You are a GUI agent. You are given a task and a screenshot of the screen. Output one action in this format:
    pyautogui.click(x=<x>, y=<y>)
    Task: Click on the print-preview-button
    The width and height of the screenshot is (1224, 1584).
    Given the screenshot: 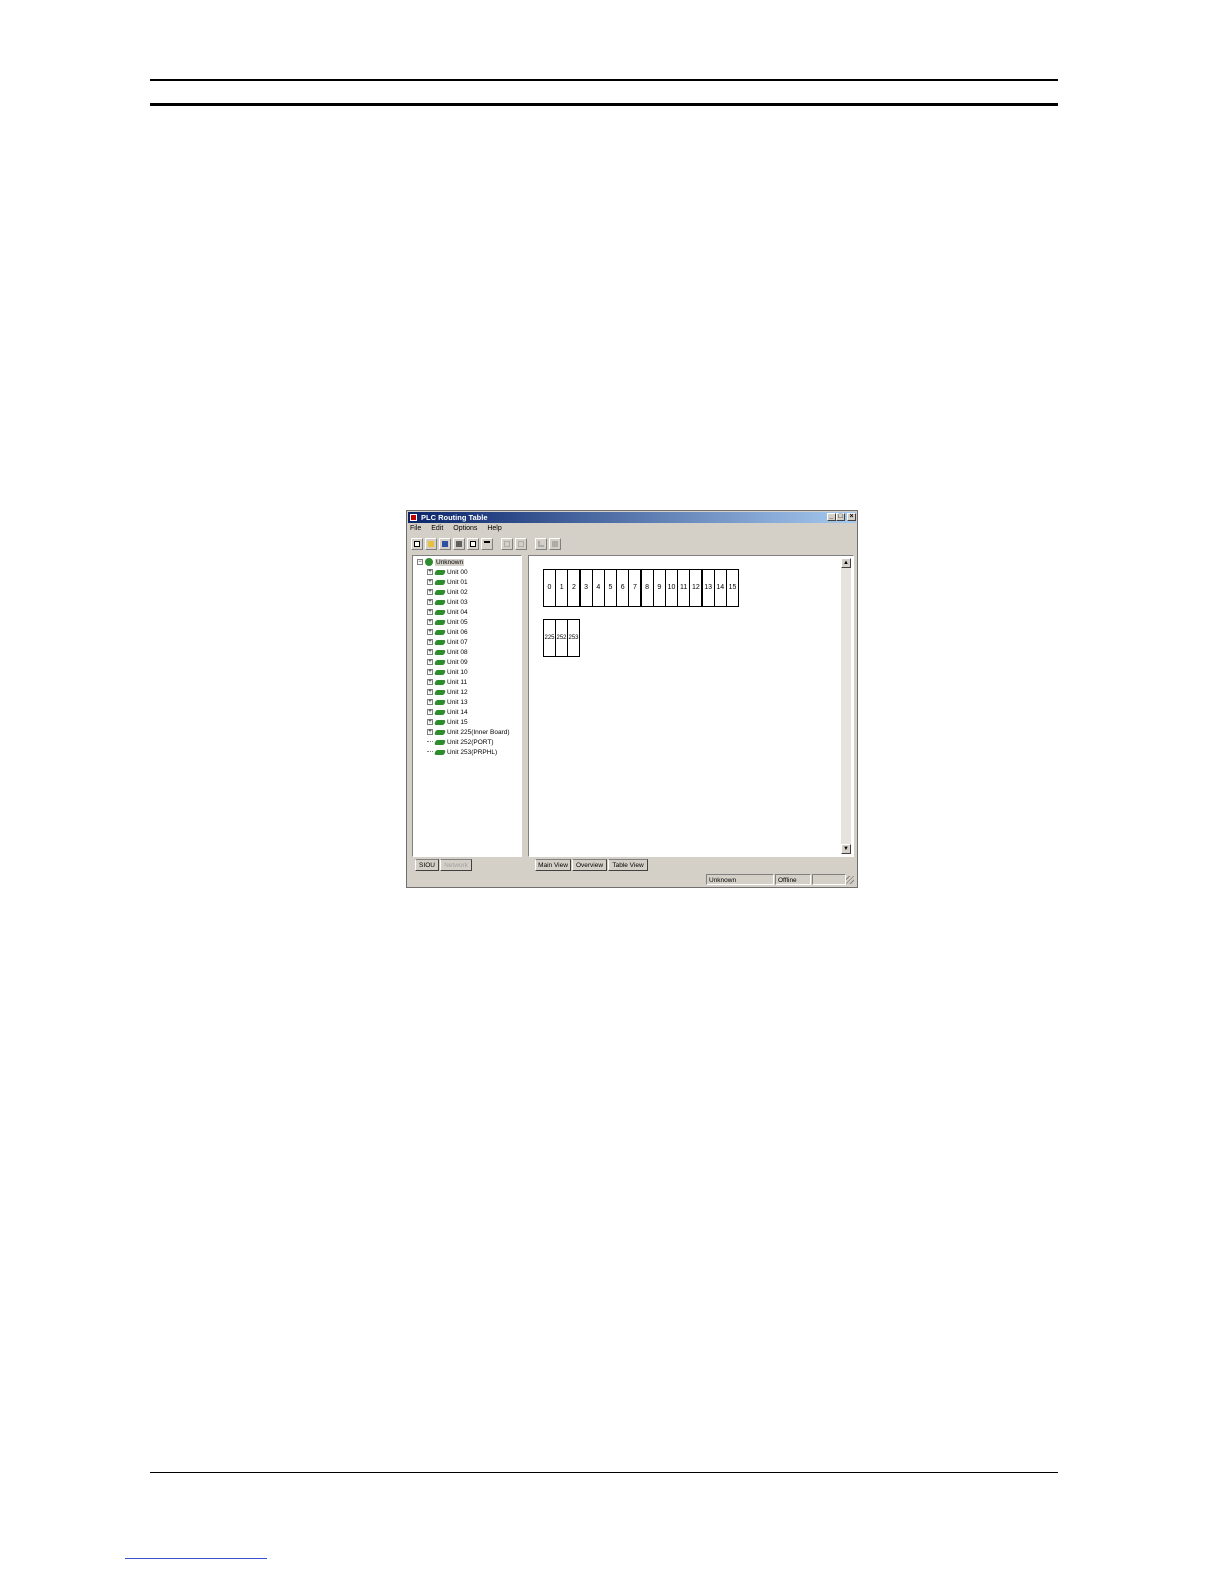 What is the action you would take?
    pyautogui.click(x=473, y=544)
    